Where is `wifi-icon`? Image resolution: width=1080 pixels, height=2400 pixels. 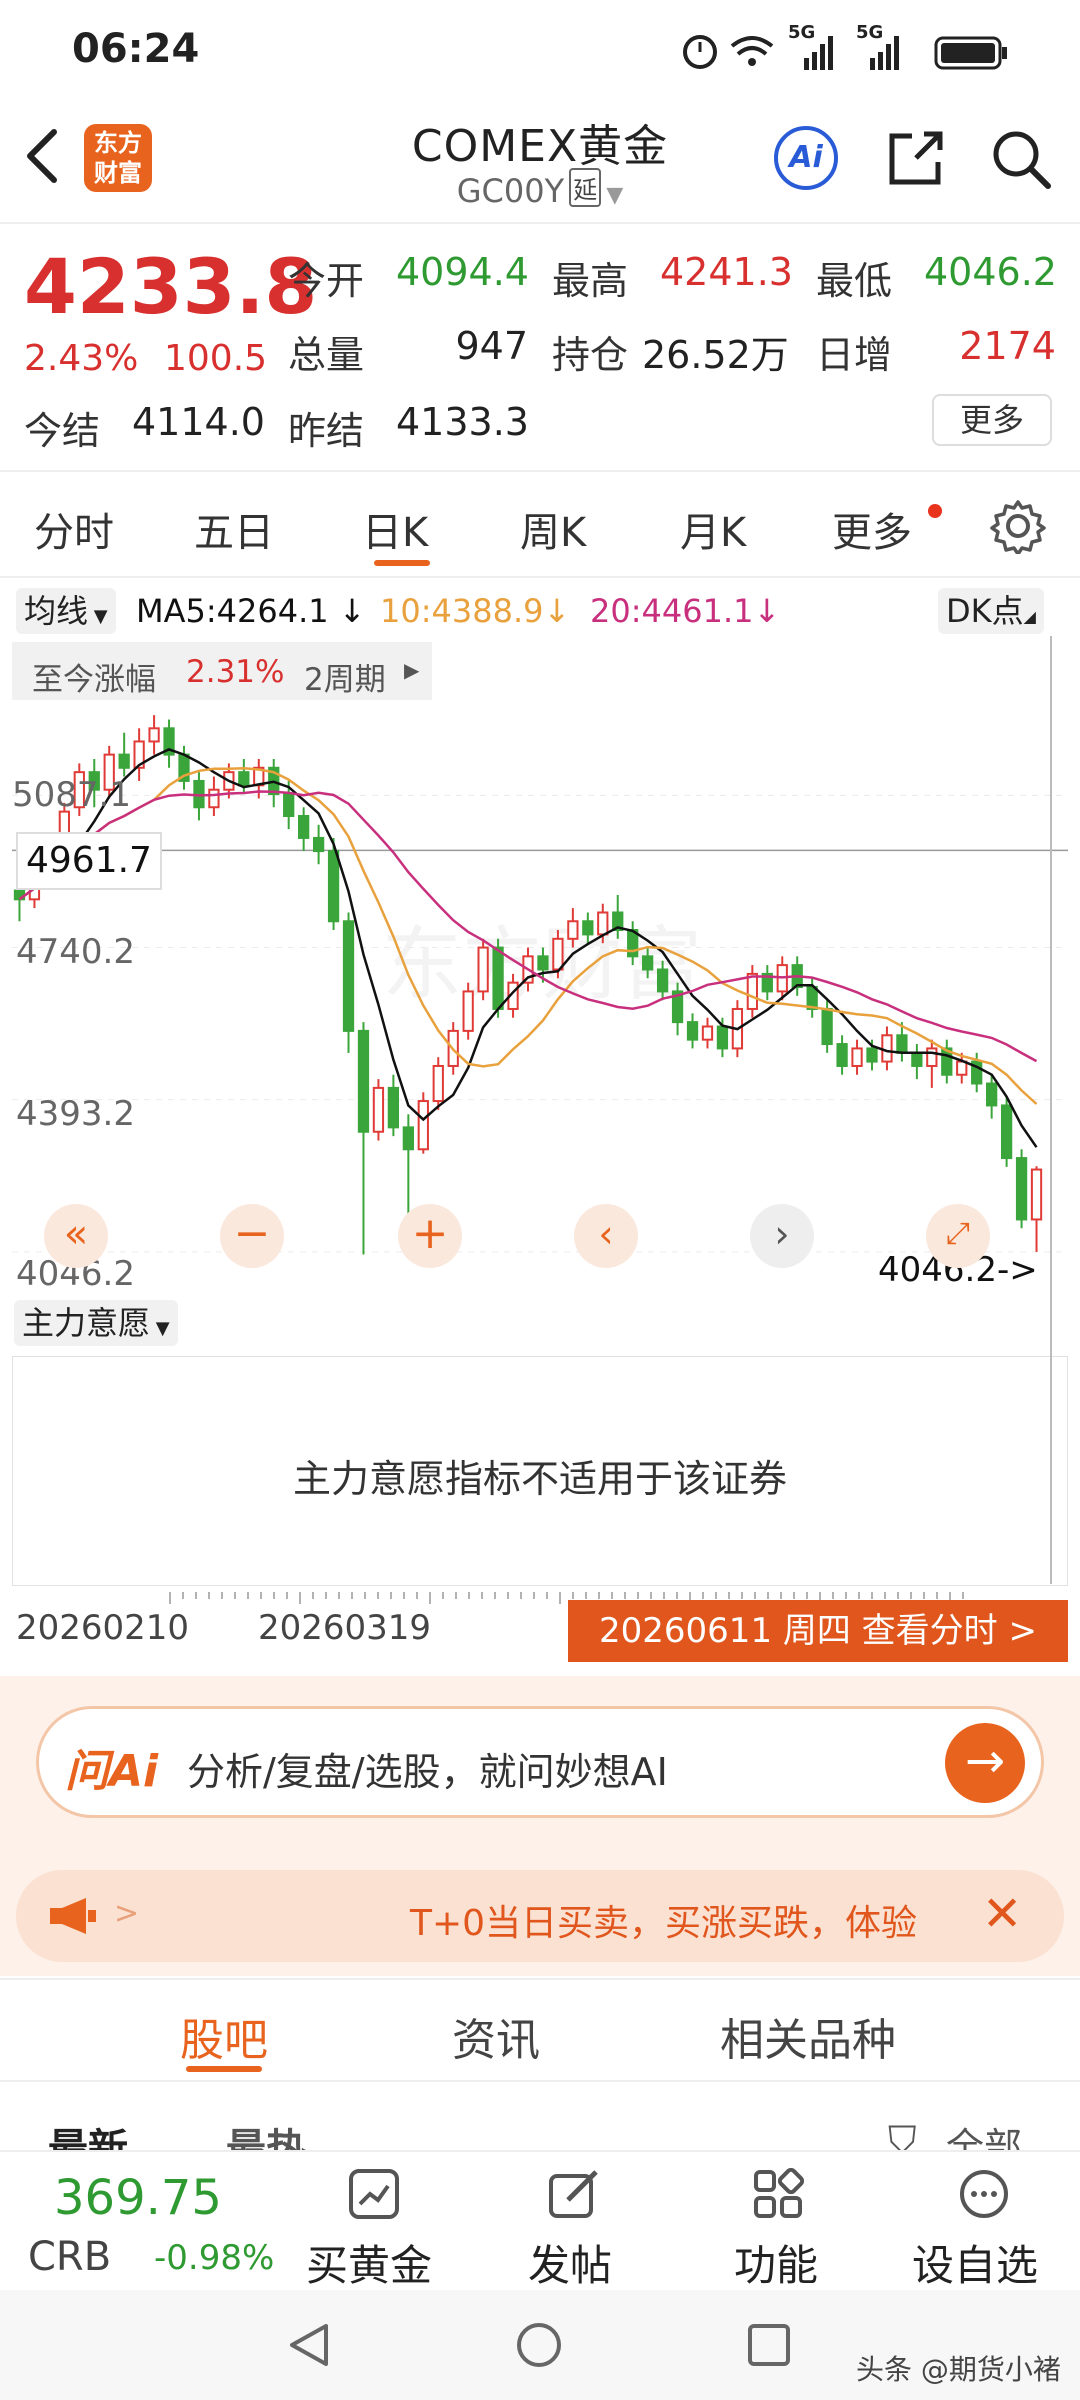 wifi-icon is located at coordinates (752, 51).